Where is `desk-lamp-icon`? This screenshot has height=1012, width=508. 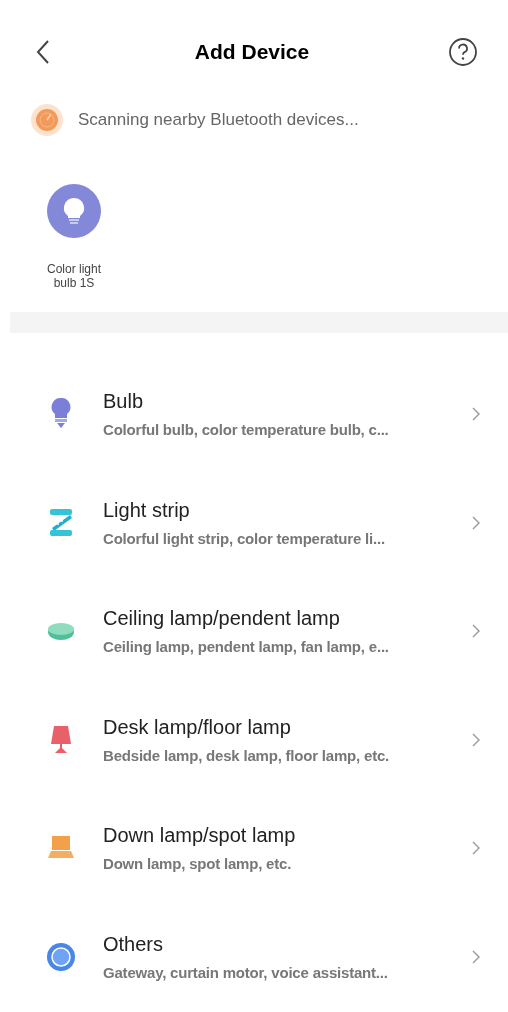
desk-lamp-icon is located at coordinates (61, 739).